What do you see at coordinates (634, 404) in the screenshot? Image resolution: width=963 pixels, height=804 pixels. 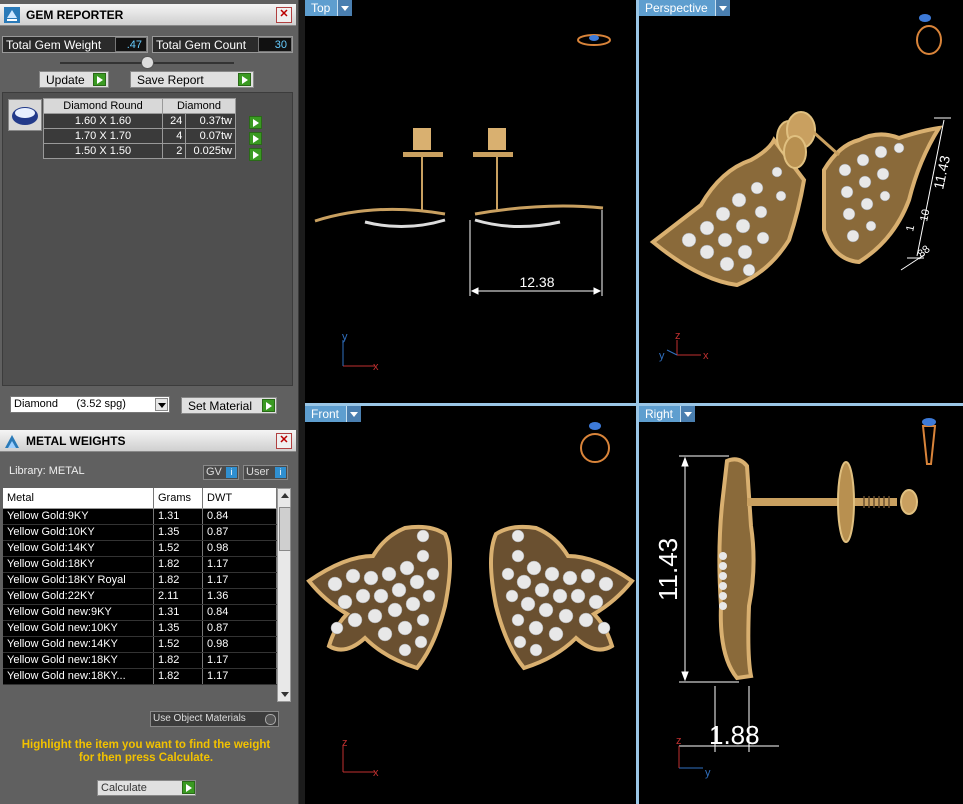 I see `viewport-splitter-horizontal` at bounding box center [634, 404].